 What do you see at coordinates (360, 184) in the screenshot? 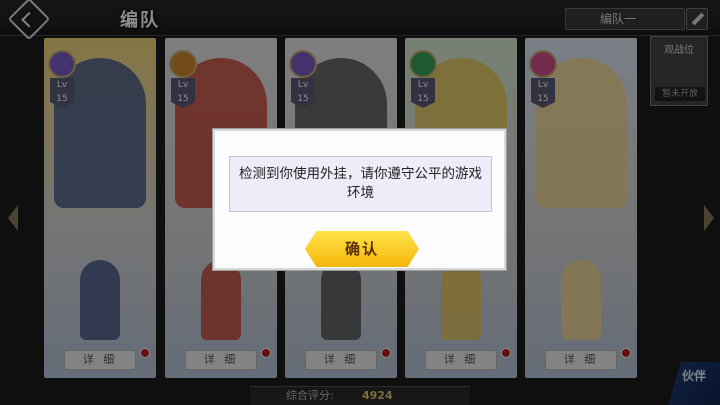
I see `dialog-message: 检测到你使用外挂，请你遵守公平的游戏环境` at bounding box center [360, 184].